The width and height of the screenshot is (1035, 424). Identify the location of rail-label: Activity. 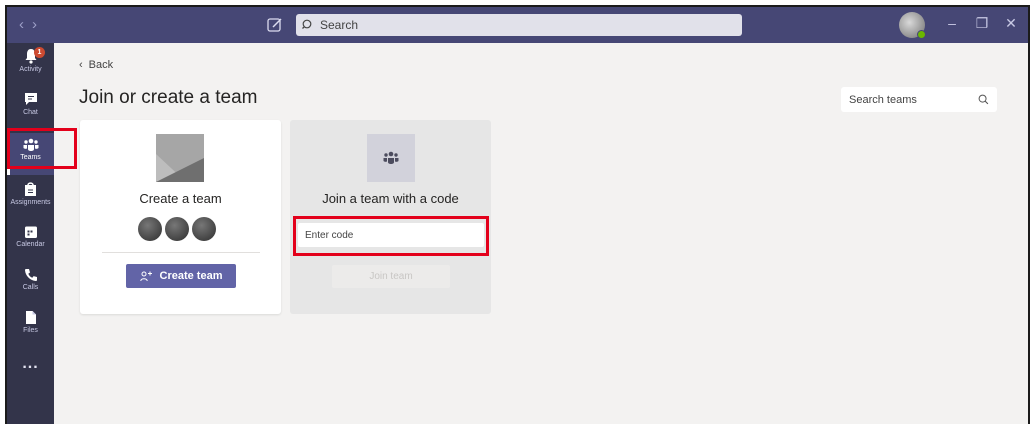
(30, 69).